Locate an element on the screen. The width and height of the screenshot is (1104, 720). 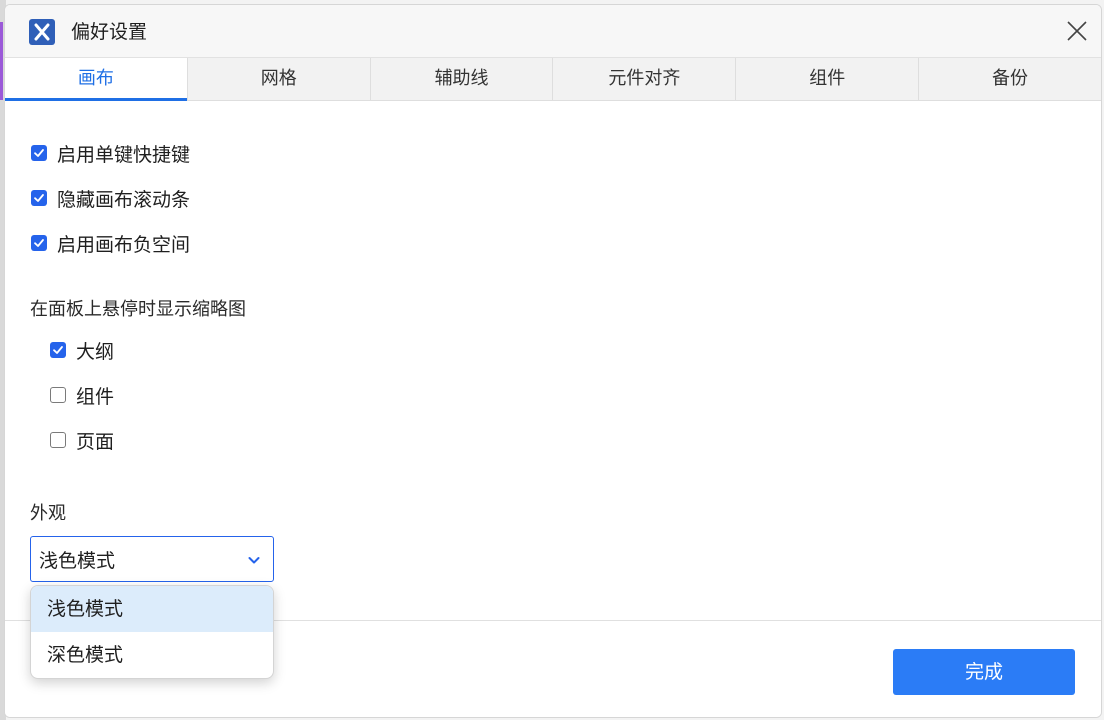
appearance-dropdown-menu: 浅色模式 深色模式 is located at coordinates (152, 632).